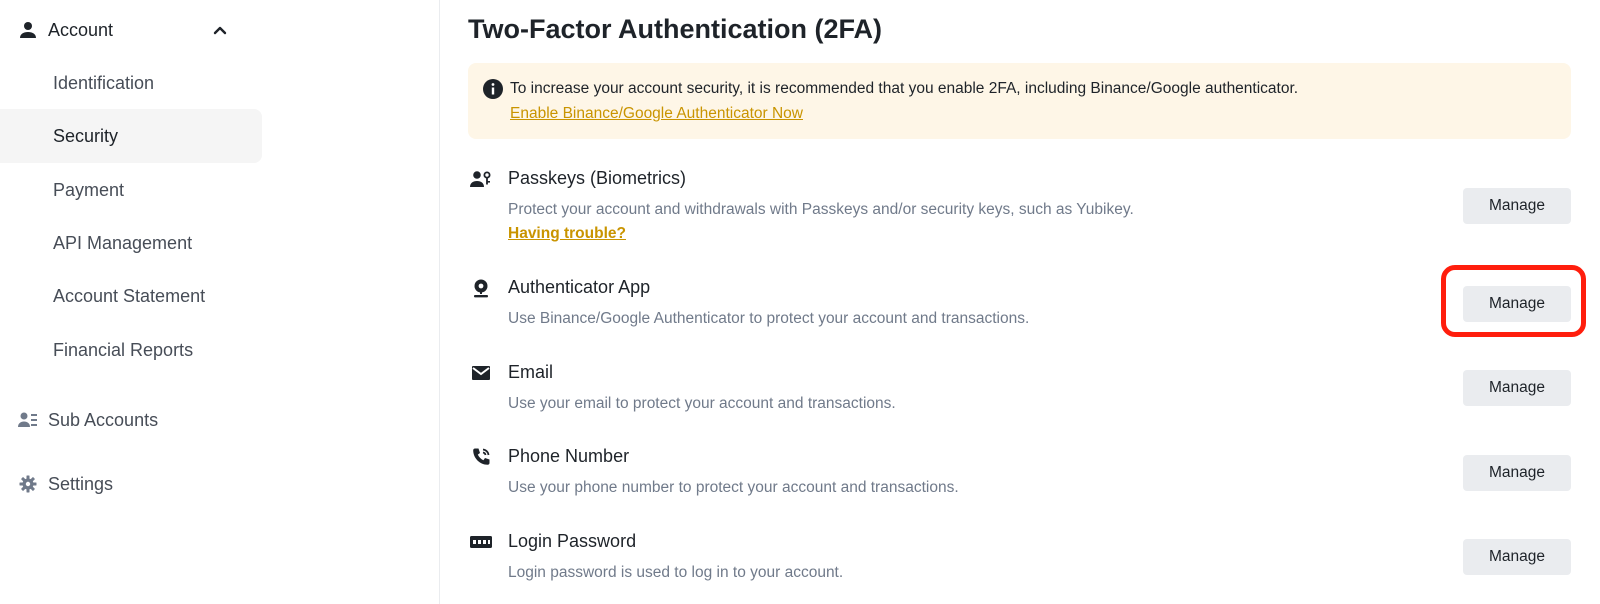 Image resolution: width=1600 pixels, height=604 pixels. Describe the element at coordinates (481, 288) in the screenshot. I see `authenticator-icon` at that location.